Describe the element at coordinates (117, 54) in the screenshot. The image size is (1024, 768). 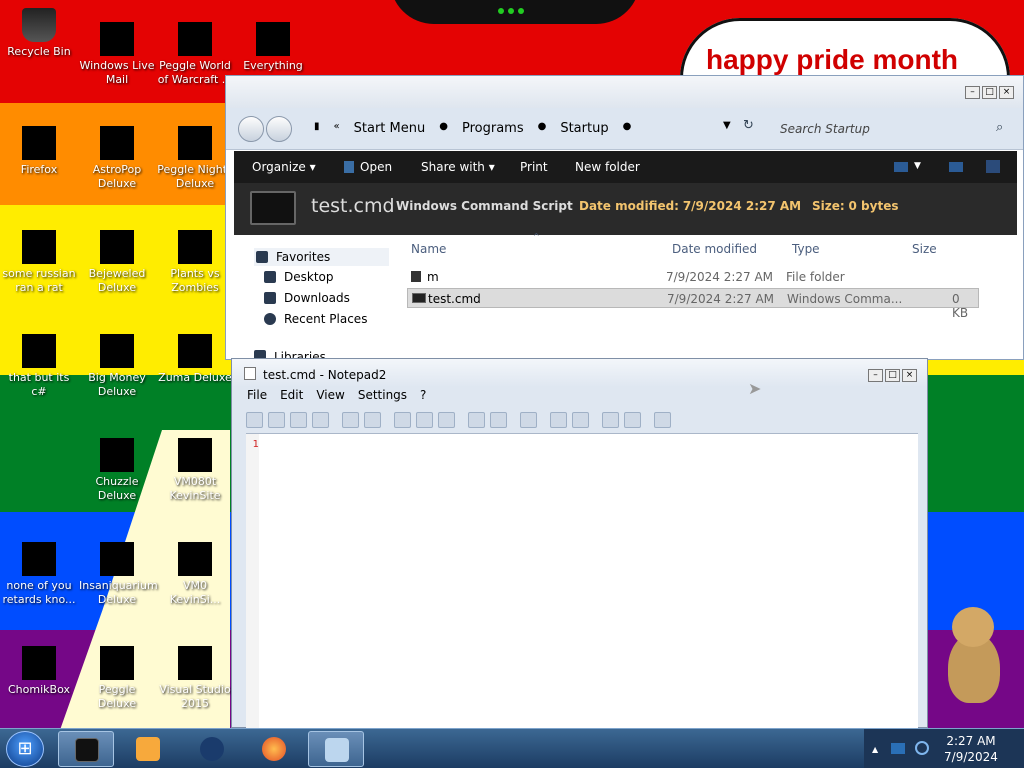
I see `desktop-icon-windows-live-mail: Windows Live Mail` at that location.